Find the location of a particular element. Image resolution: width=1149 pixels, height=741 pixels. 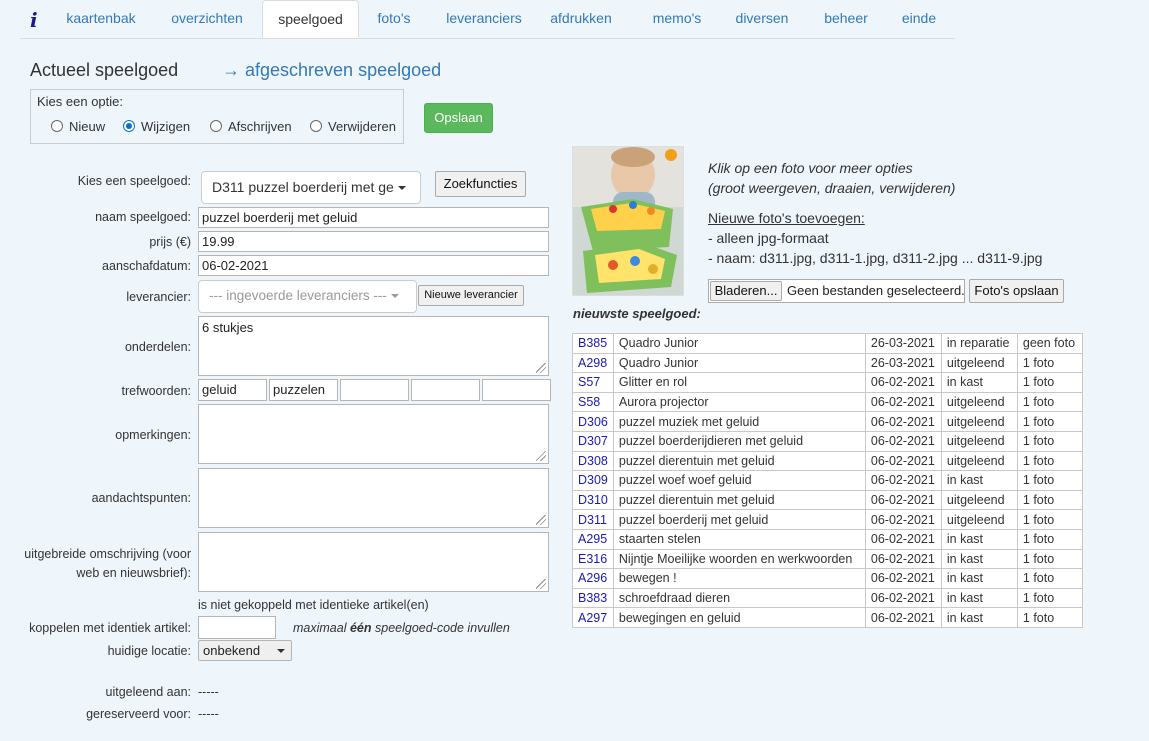

leverancier-dropdown: --- ingevoerde leveranciers --- is located at coordinates (307, 296).